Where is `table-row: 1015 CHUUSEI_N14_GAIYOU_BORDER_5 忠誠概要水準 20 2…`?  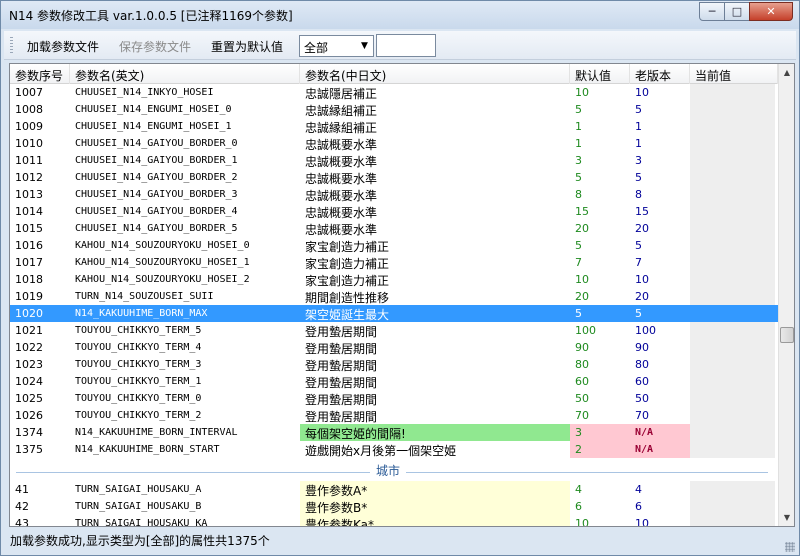 table-row: 1015 CHUUSEI_N14_GAIYOU_BORDER_5 忠誠概要水準 20 2… is located at coordinates (394, 228).